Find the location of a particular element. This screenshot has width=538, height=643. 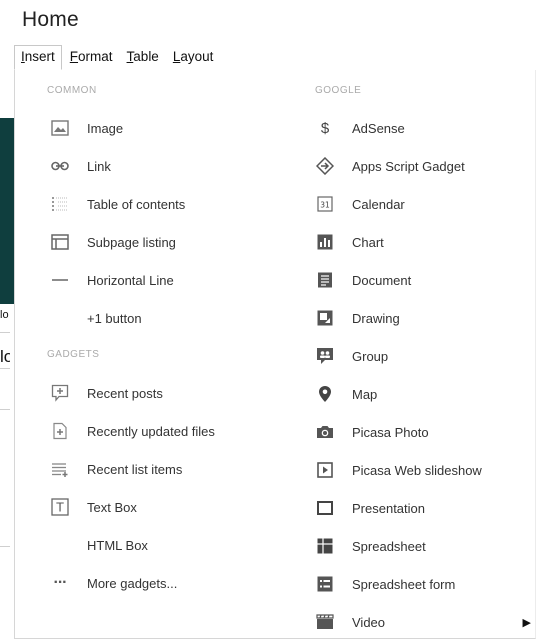

section-header-common: COMMON is located at coordinates (72, 90).